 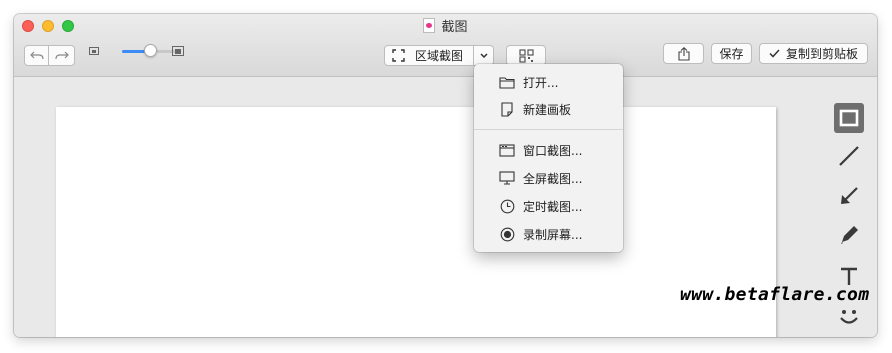 I want to click on window-capture-icon, so click(x=507, y=150).